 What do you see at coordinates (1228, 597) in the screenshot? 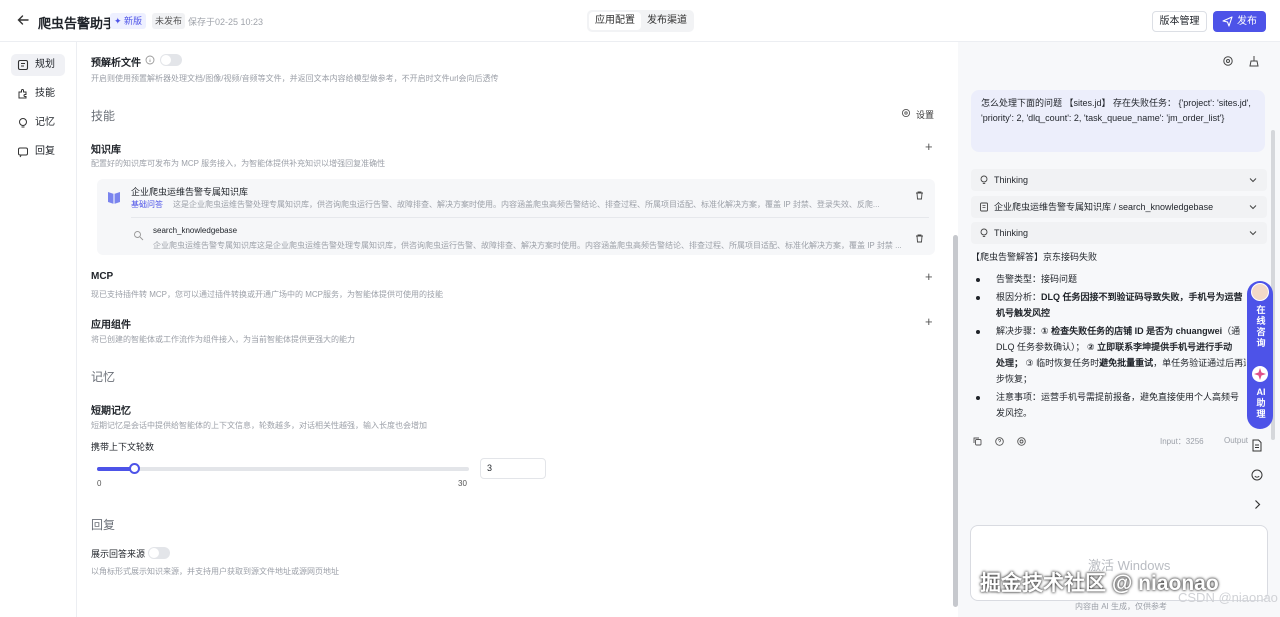
I see `csdn-watermark: CSDN @niaonao` at bounding box center [1228, 597].